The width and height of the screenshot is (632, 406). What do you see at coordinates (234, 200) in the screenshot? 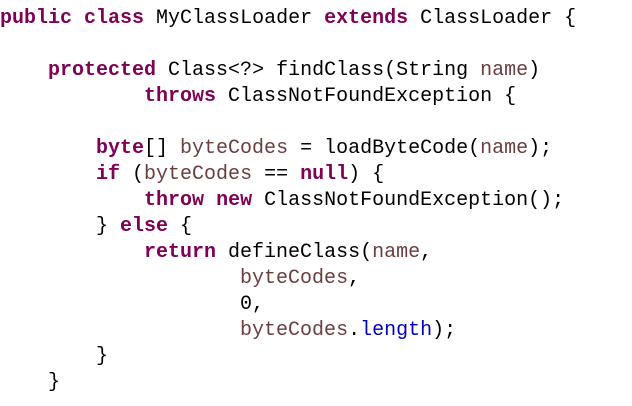
I see `code-keyword: new` at bounding box center [234, 200].